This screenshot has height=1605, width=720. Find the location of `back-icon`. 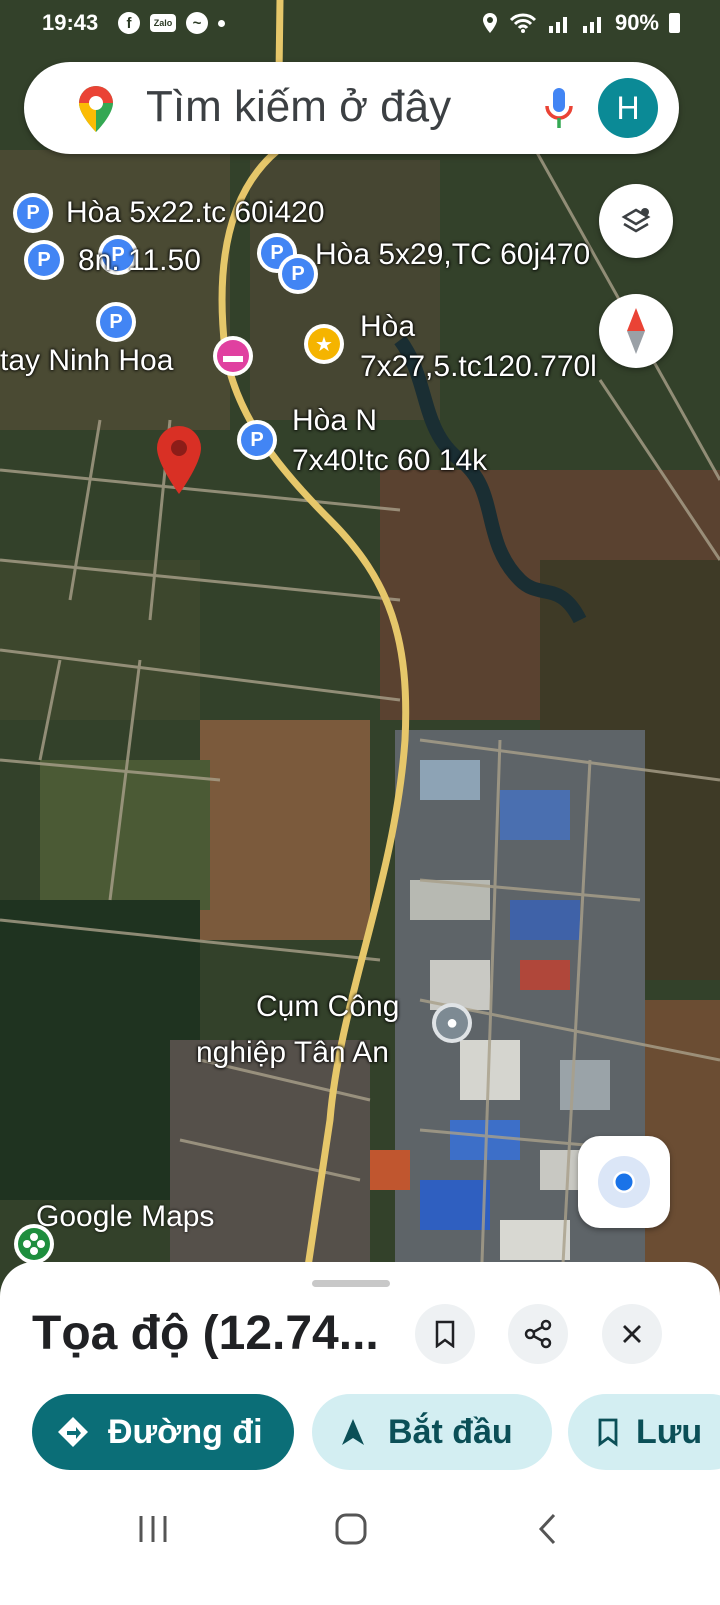

back-icon is located at coordinates (548, 1529).